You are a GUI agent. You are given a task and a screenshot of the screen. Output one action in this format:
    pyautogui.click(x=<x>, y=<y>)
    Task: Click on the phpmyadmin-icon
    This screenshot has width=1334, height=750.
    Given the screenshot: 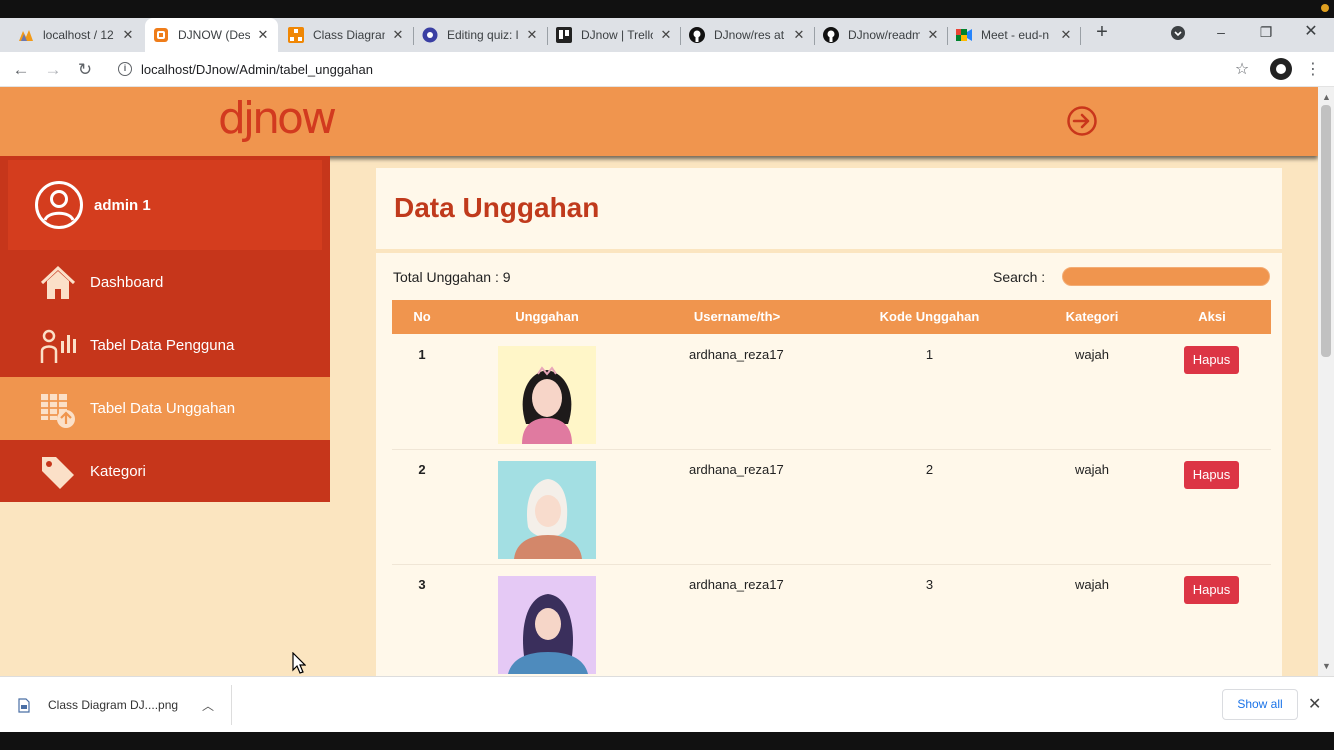 What is the action you would take?
    pyautogui.click(x=26, y=35)
    